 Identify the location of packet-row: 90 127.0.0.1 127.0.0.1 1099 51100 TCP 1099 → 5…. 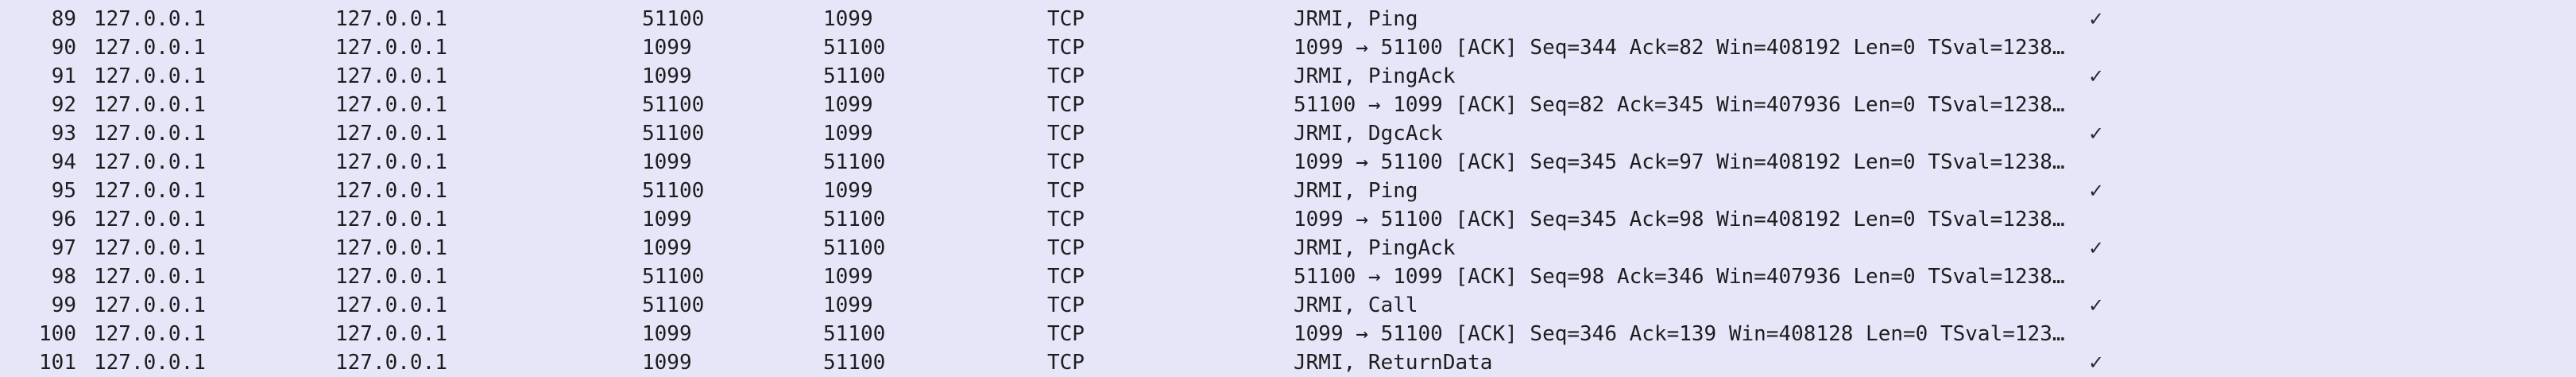
(1288, 47).